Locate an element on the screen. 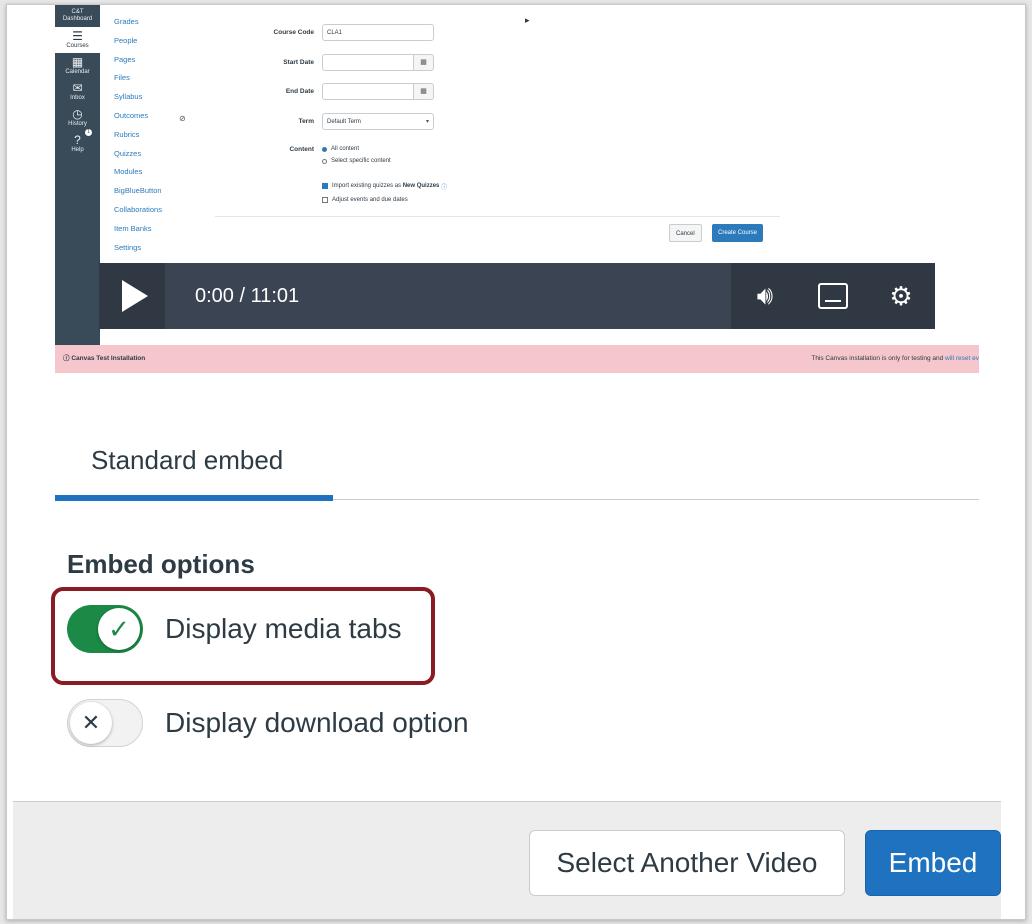 This screenshot has width=1032, height=924. inbox-icon: ✉ is located at coordinates (77, 88).